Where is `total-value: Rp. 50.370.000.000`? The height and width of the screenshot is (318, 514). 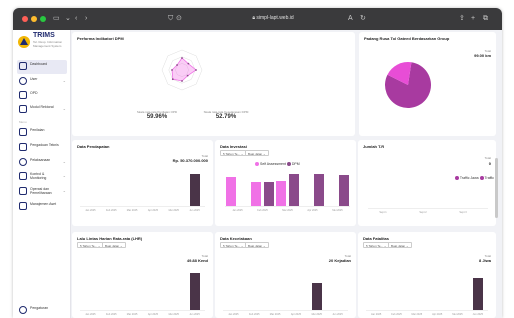 total-value: Rp. 50.370.000.000 is located at coordinates (190, 160).